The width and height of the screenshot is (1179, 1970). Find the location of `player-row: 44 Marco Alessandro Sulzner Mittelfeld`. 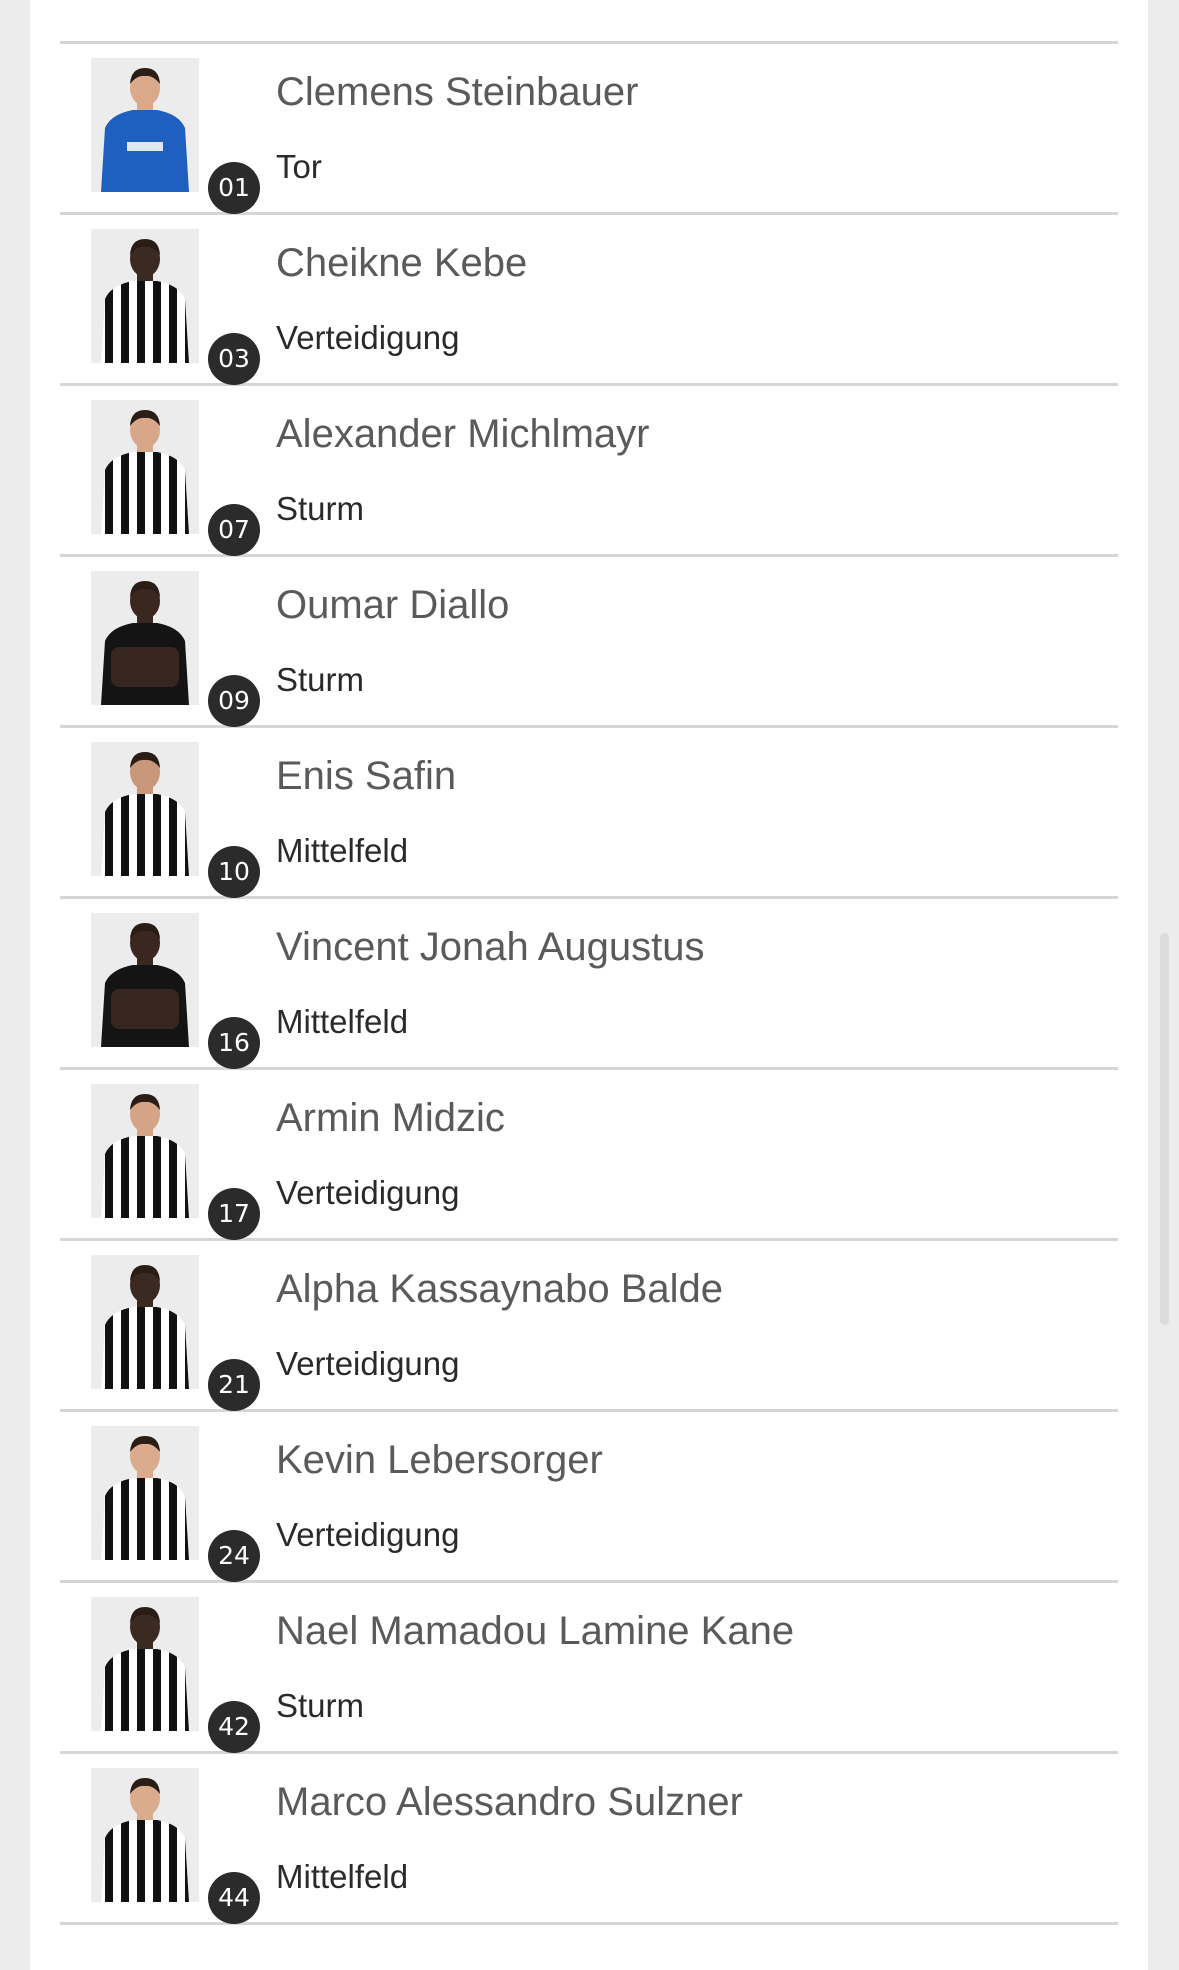

player-row: 44 Marco Alessandro Sulzner Mittelfeld is located at coordinates (589, 1839).